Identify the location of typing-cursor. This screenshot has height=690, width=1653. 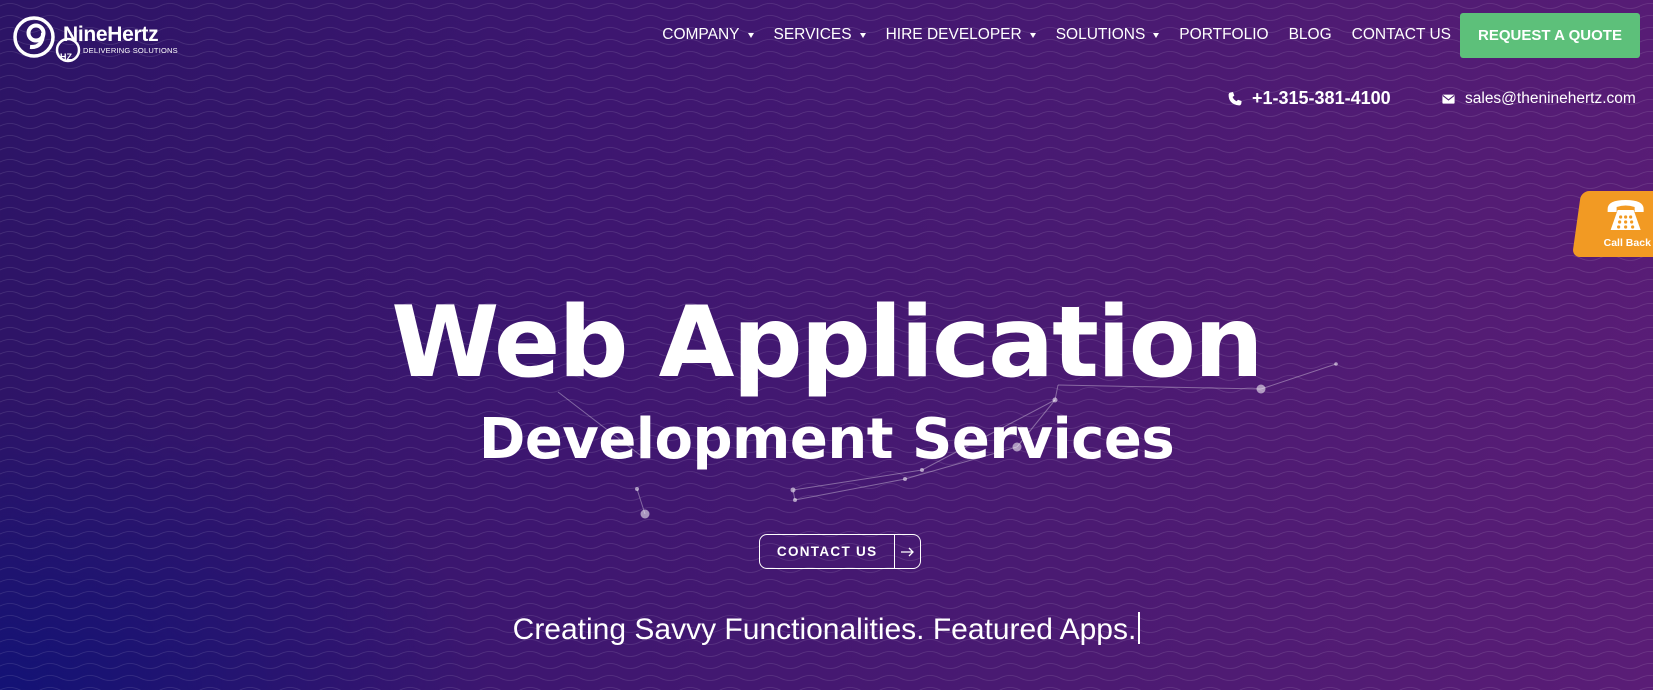
(1139, 628).